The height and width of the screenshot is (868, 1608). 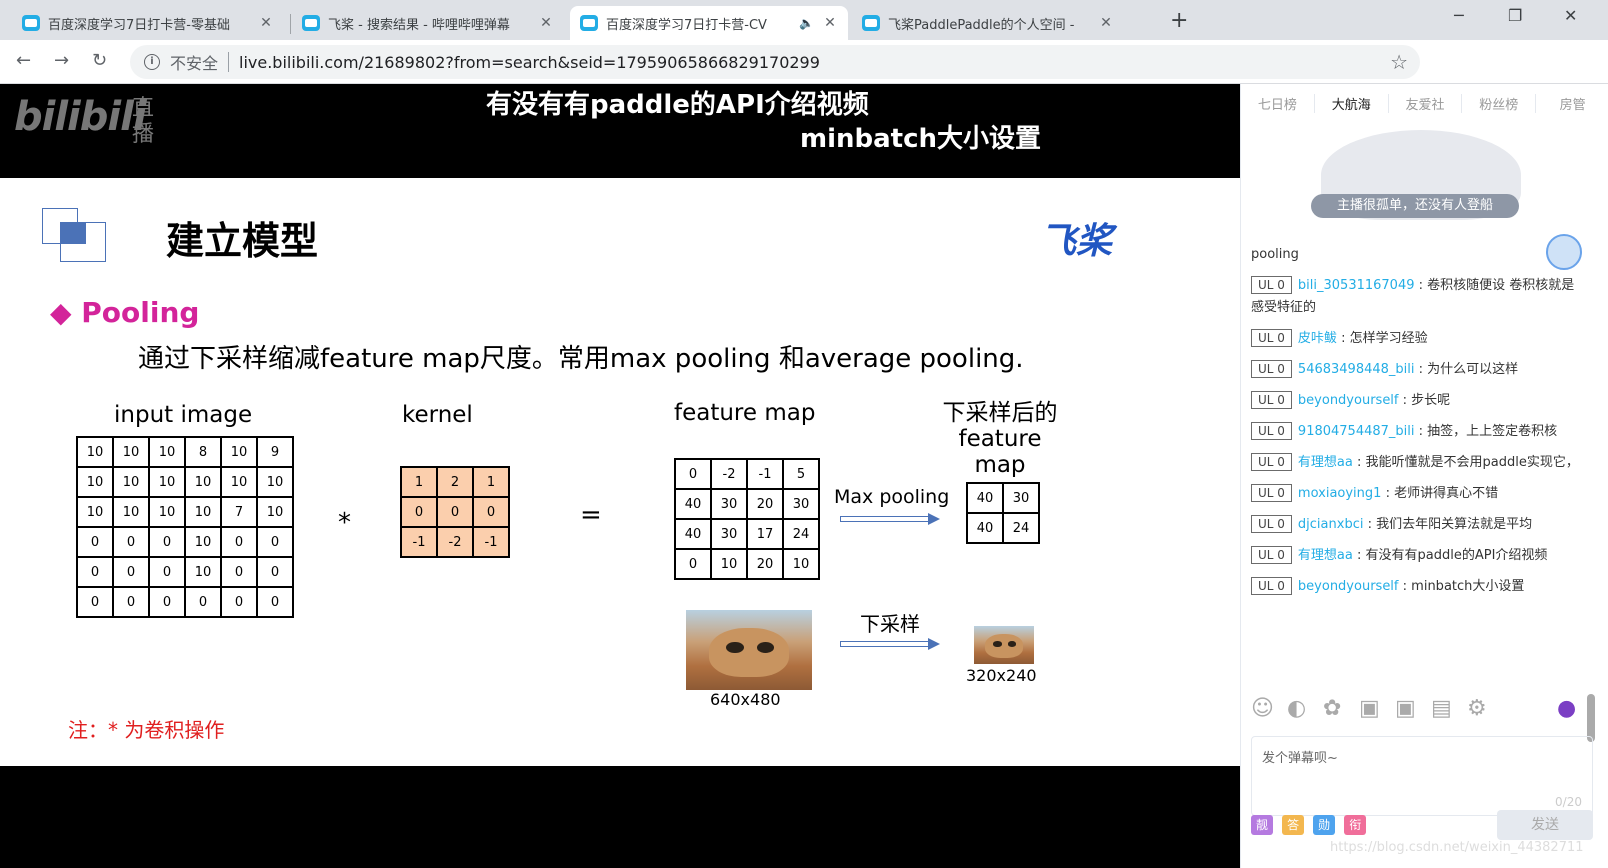 What do you see at coordinates (1454, 524) in the screenshot?
I see `chat-text: 我们去年阳关算法就是平均` at bounding box center [1454, 524].